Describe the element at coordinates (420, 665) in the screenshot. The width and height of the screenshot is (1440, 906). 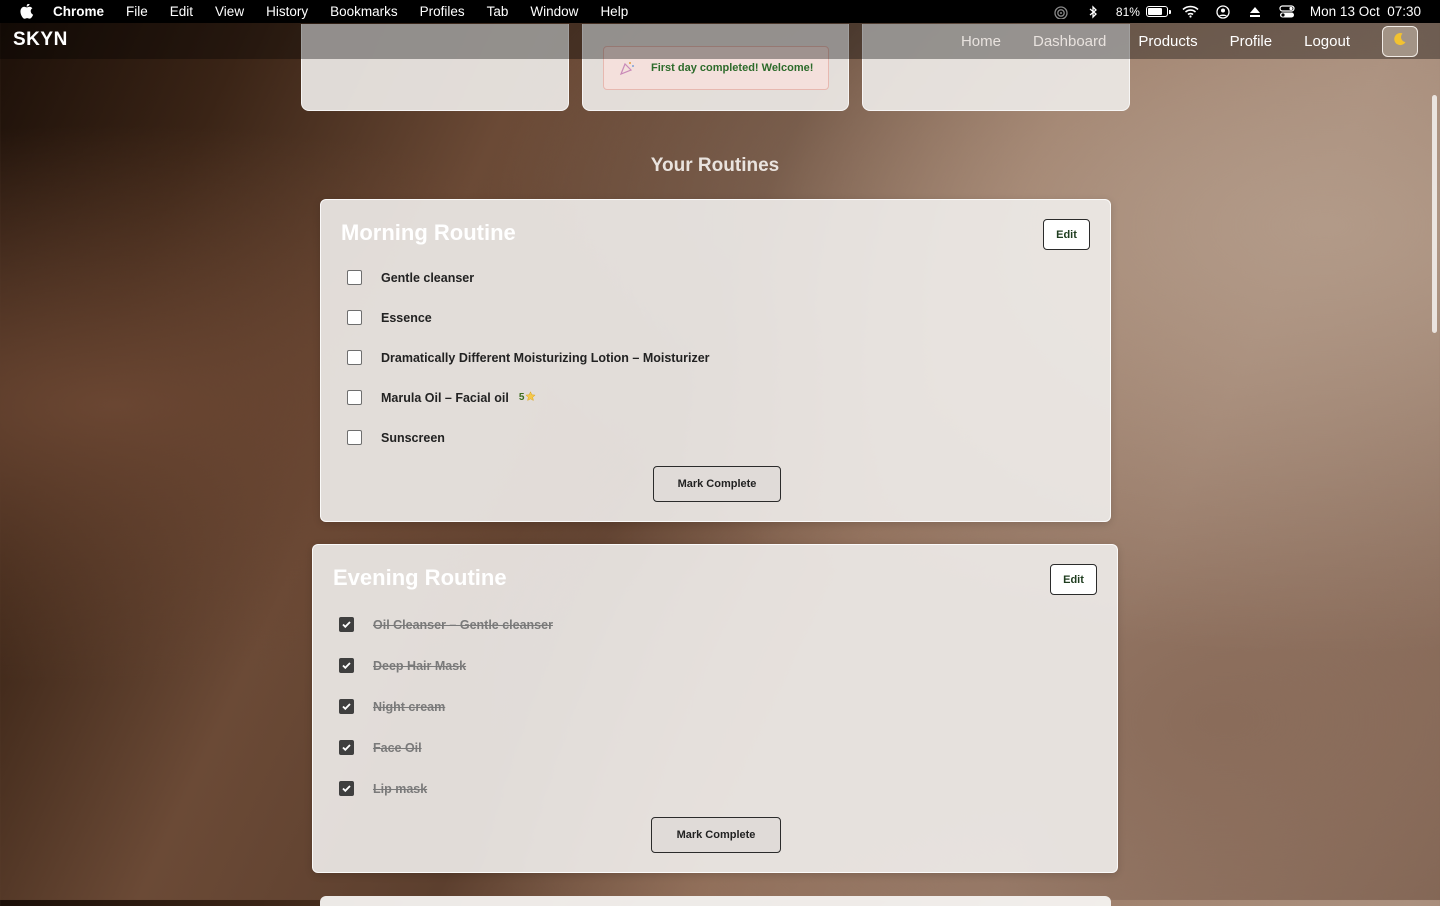
I see `step-label: Deep Hair Mask` at that location.